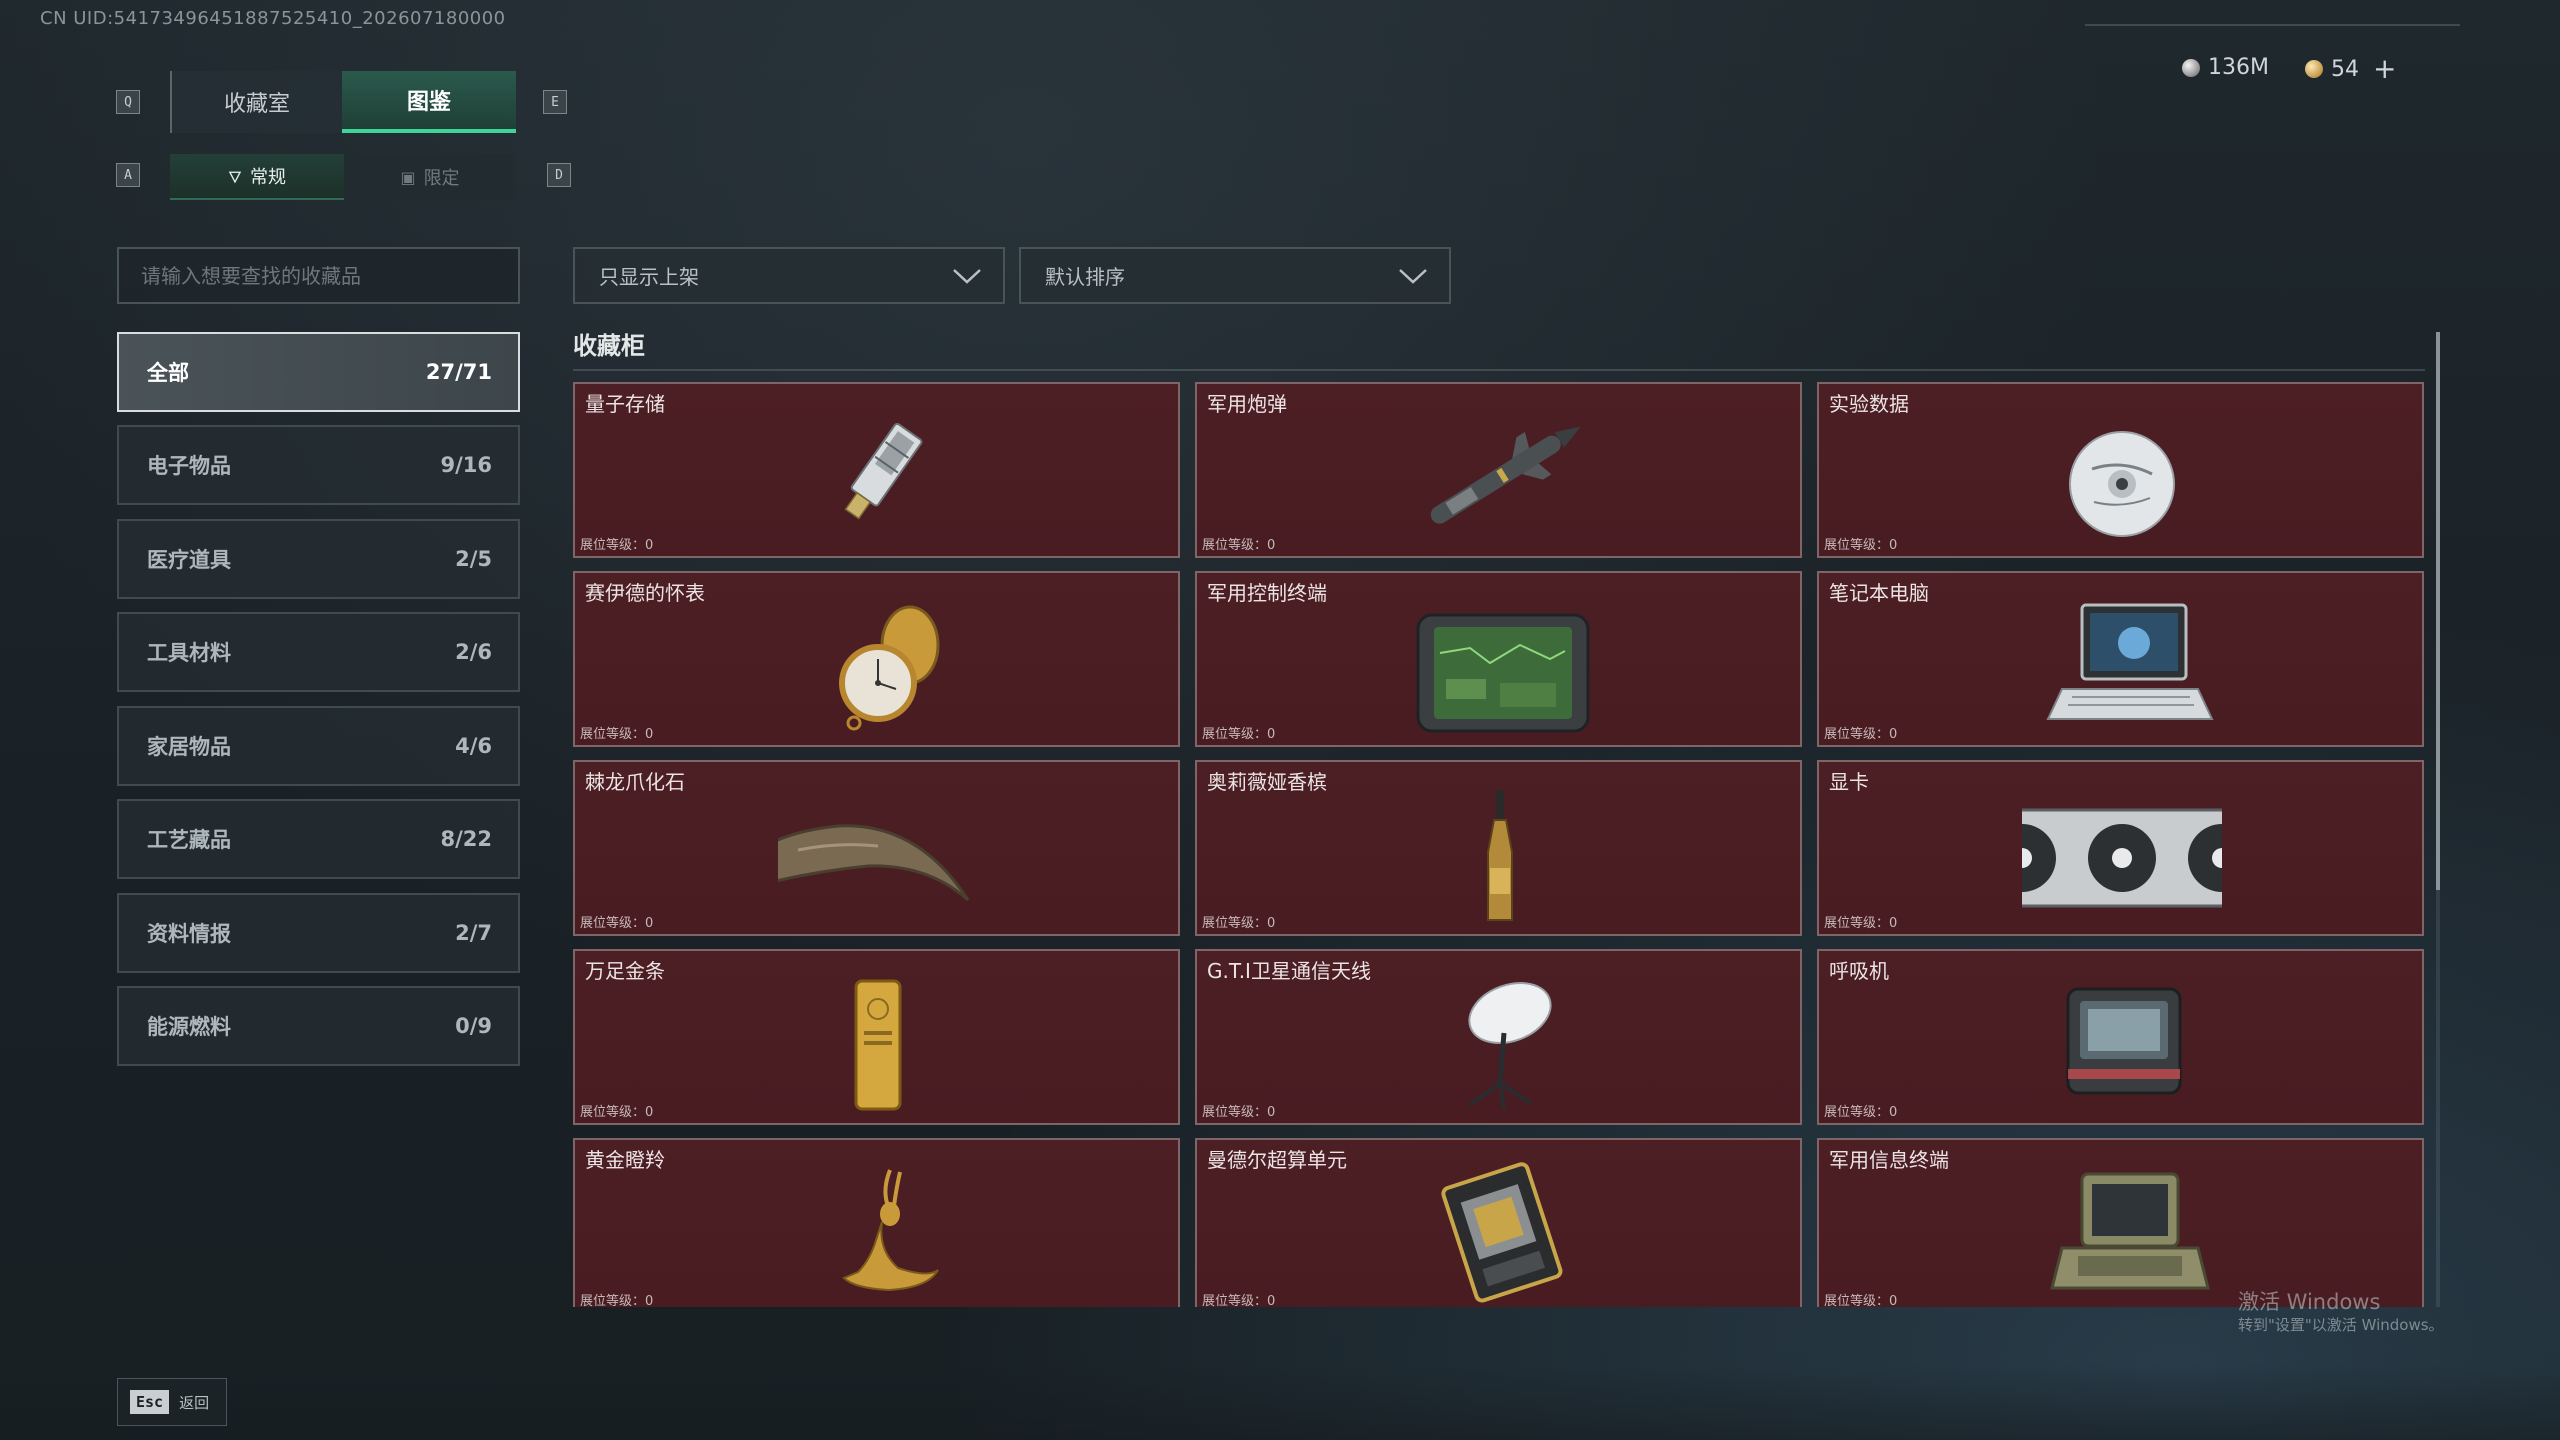  What do you see at coordinates (2191, 67) in the screenshot?
I see `silver-coin-icon` at bounding box center [2191, 67].